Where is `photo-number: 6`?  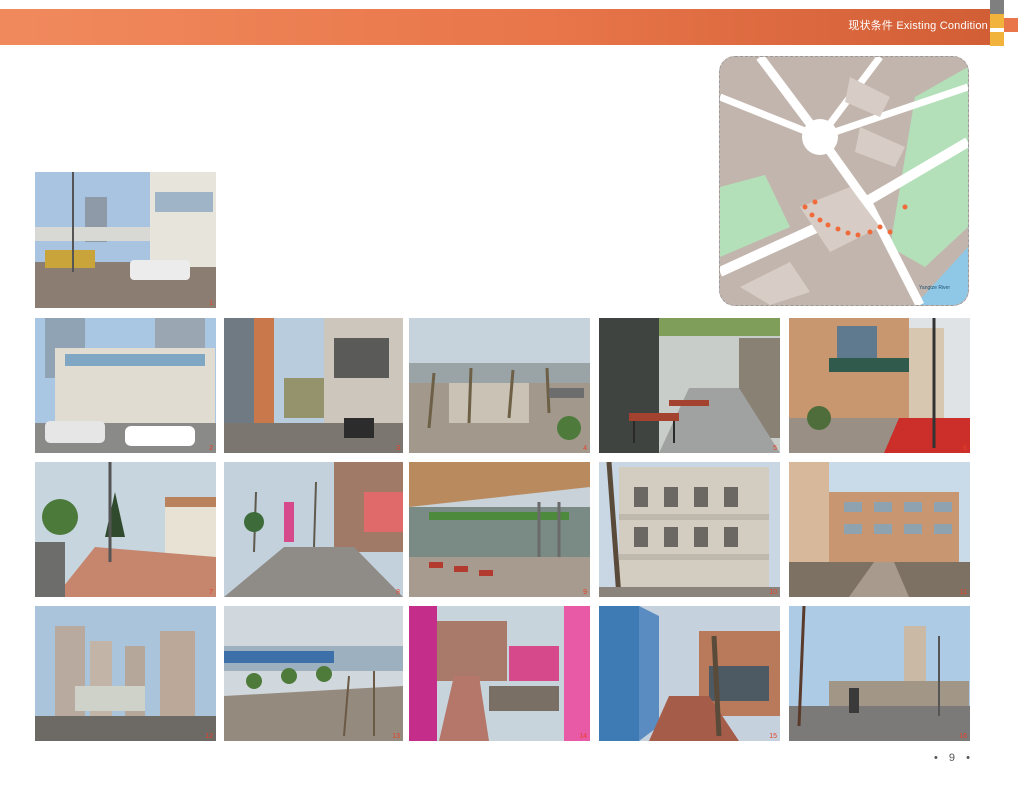 photo-number: 6 is located at coordinates (965, 448).